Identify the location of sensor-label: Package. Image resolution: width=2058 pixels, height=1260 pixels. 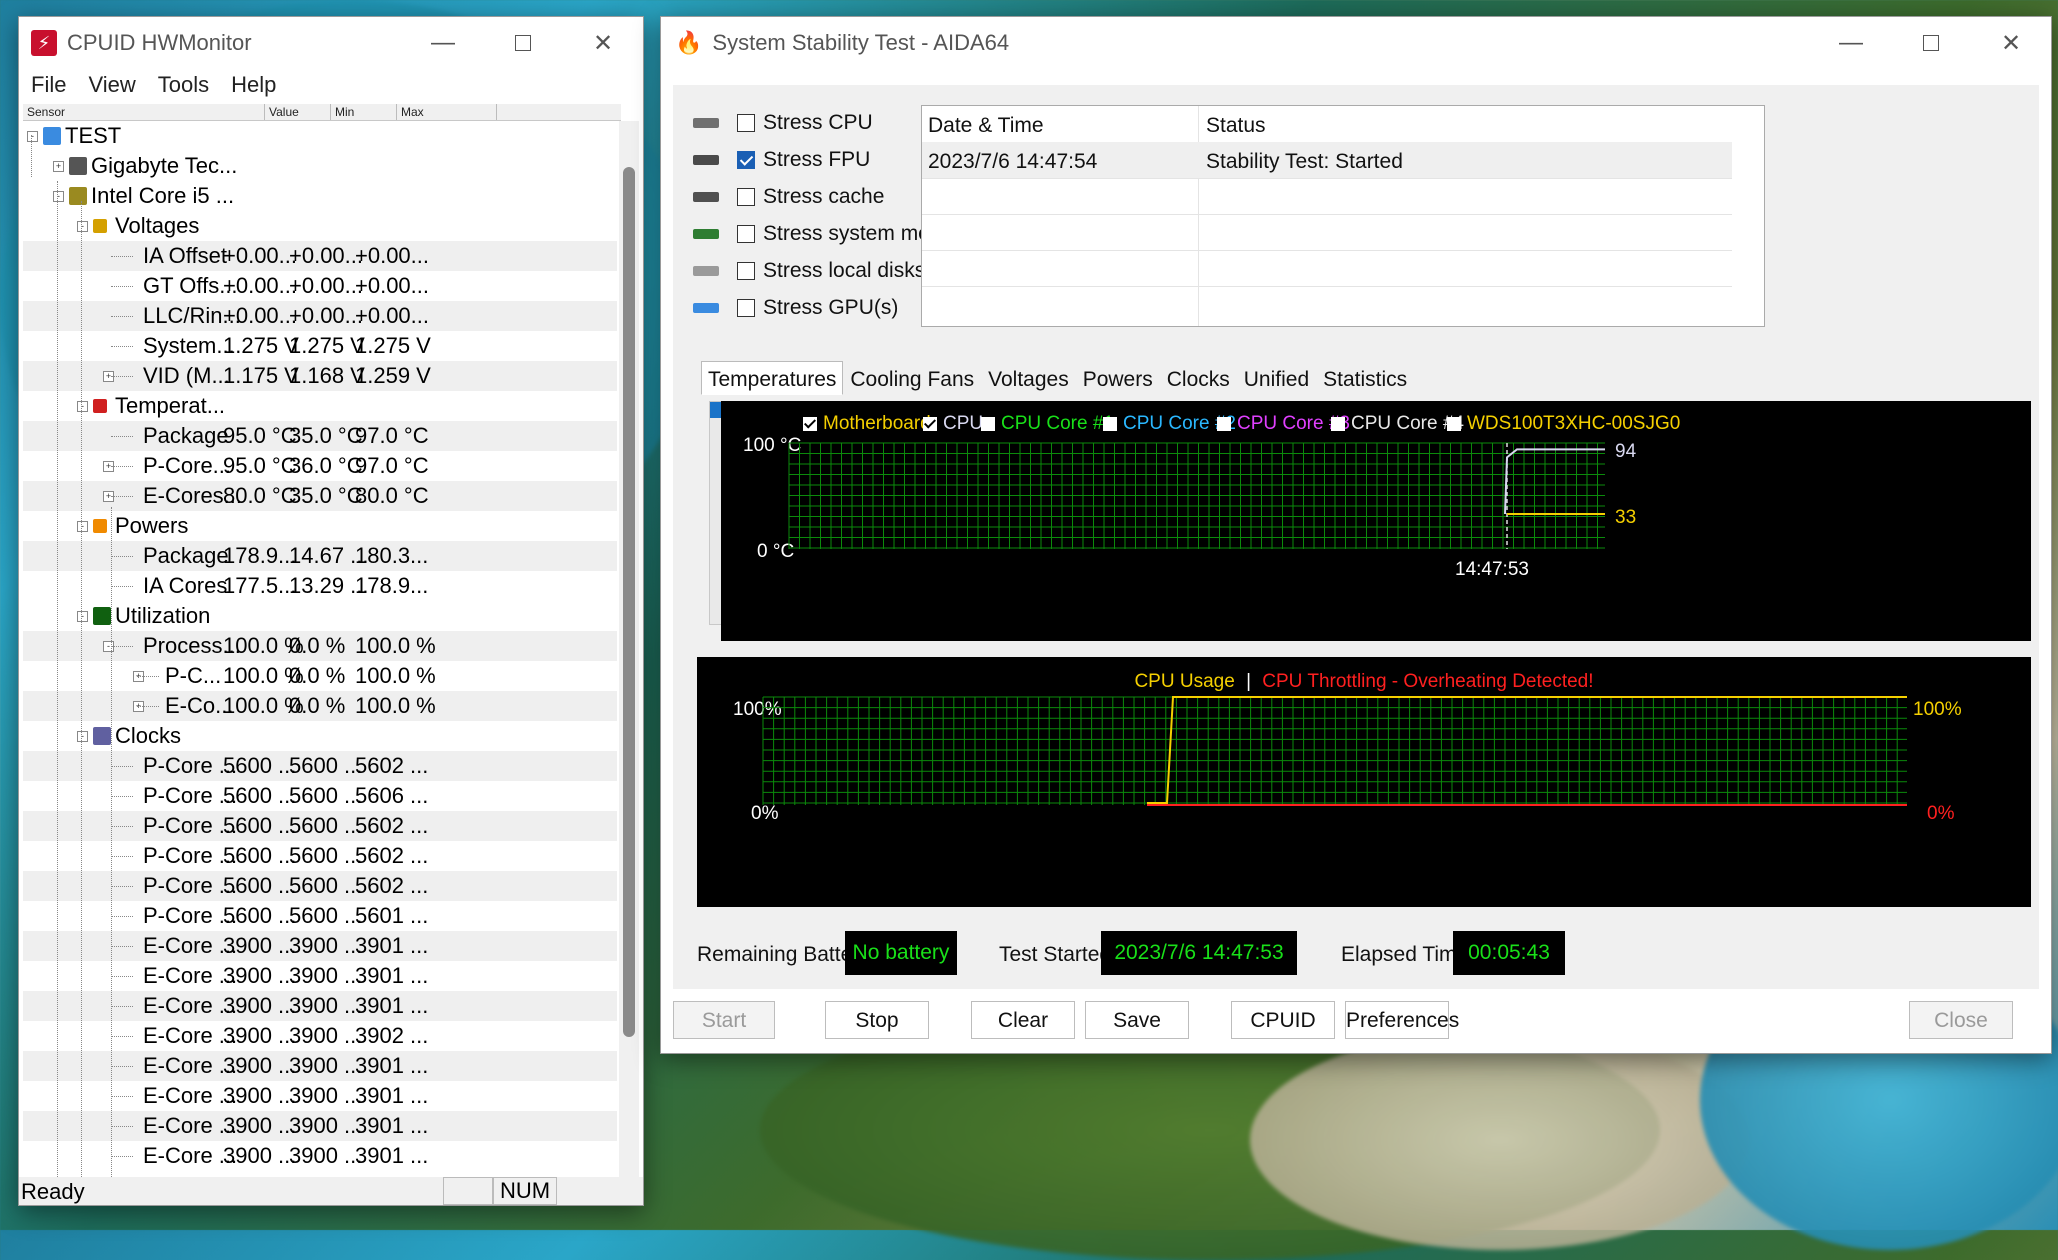
(186, 435).